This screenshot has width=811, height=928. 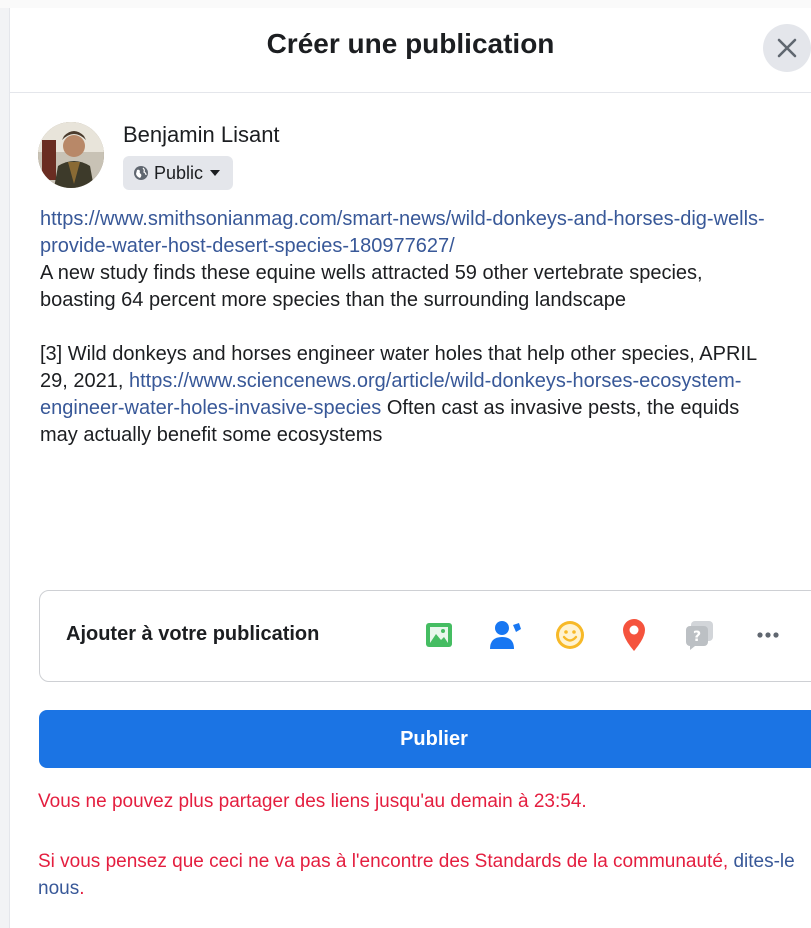 What do you see at coordinates (410, 43) in the screenshot?
I see `dialog-title: Créer une publication` at bounding box center [410, 43].